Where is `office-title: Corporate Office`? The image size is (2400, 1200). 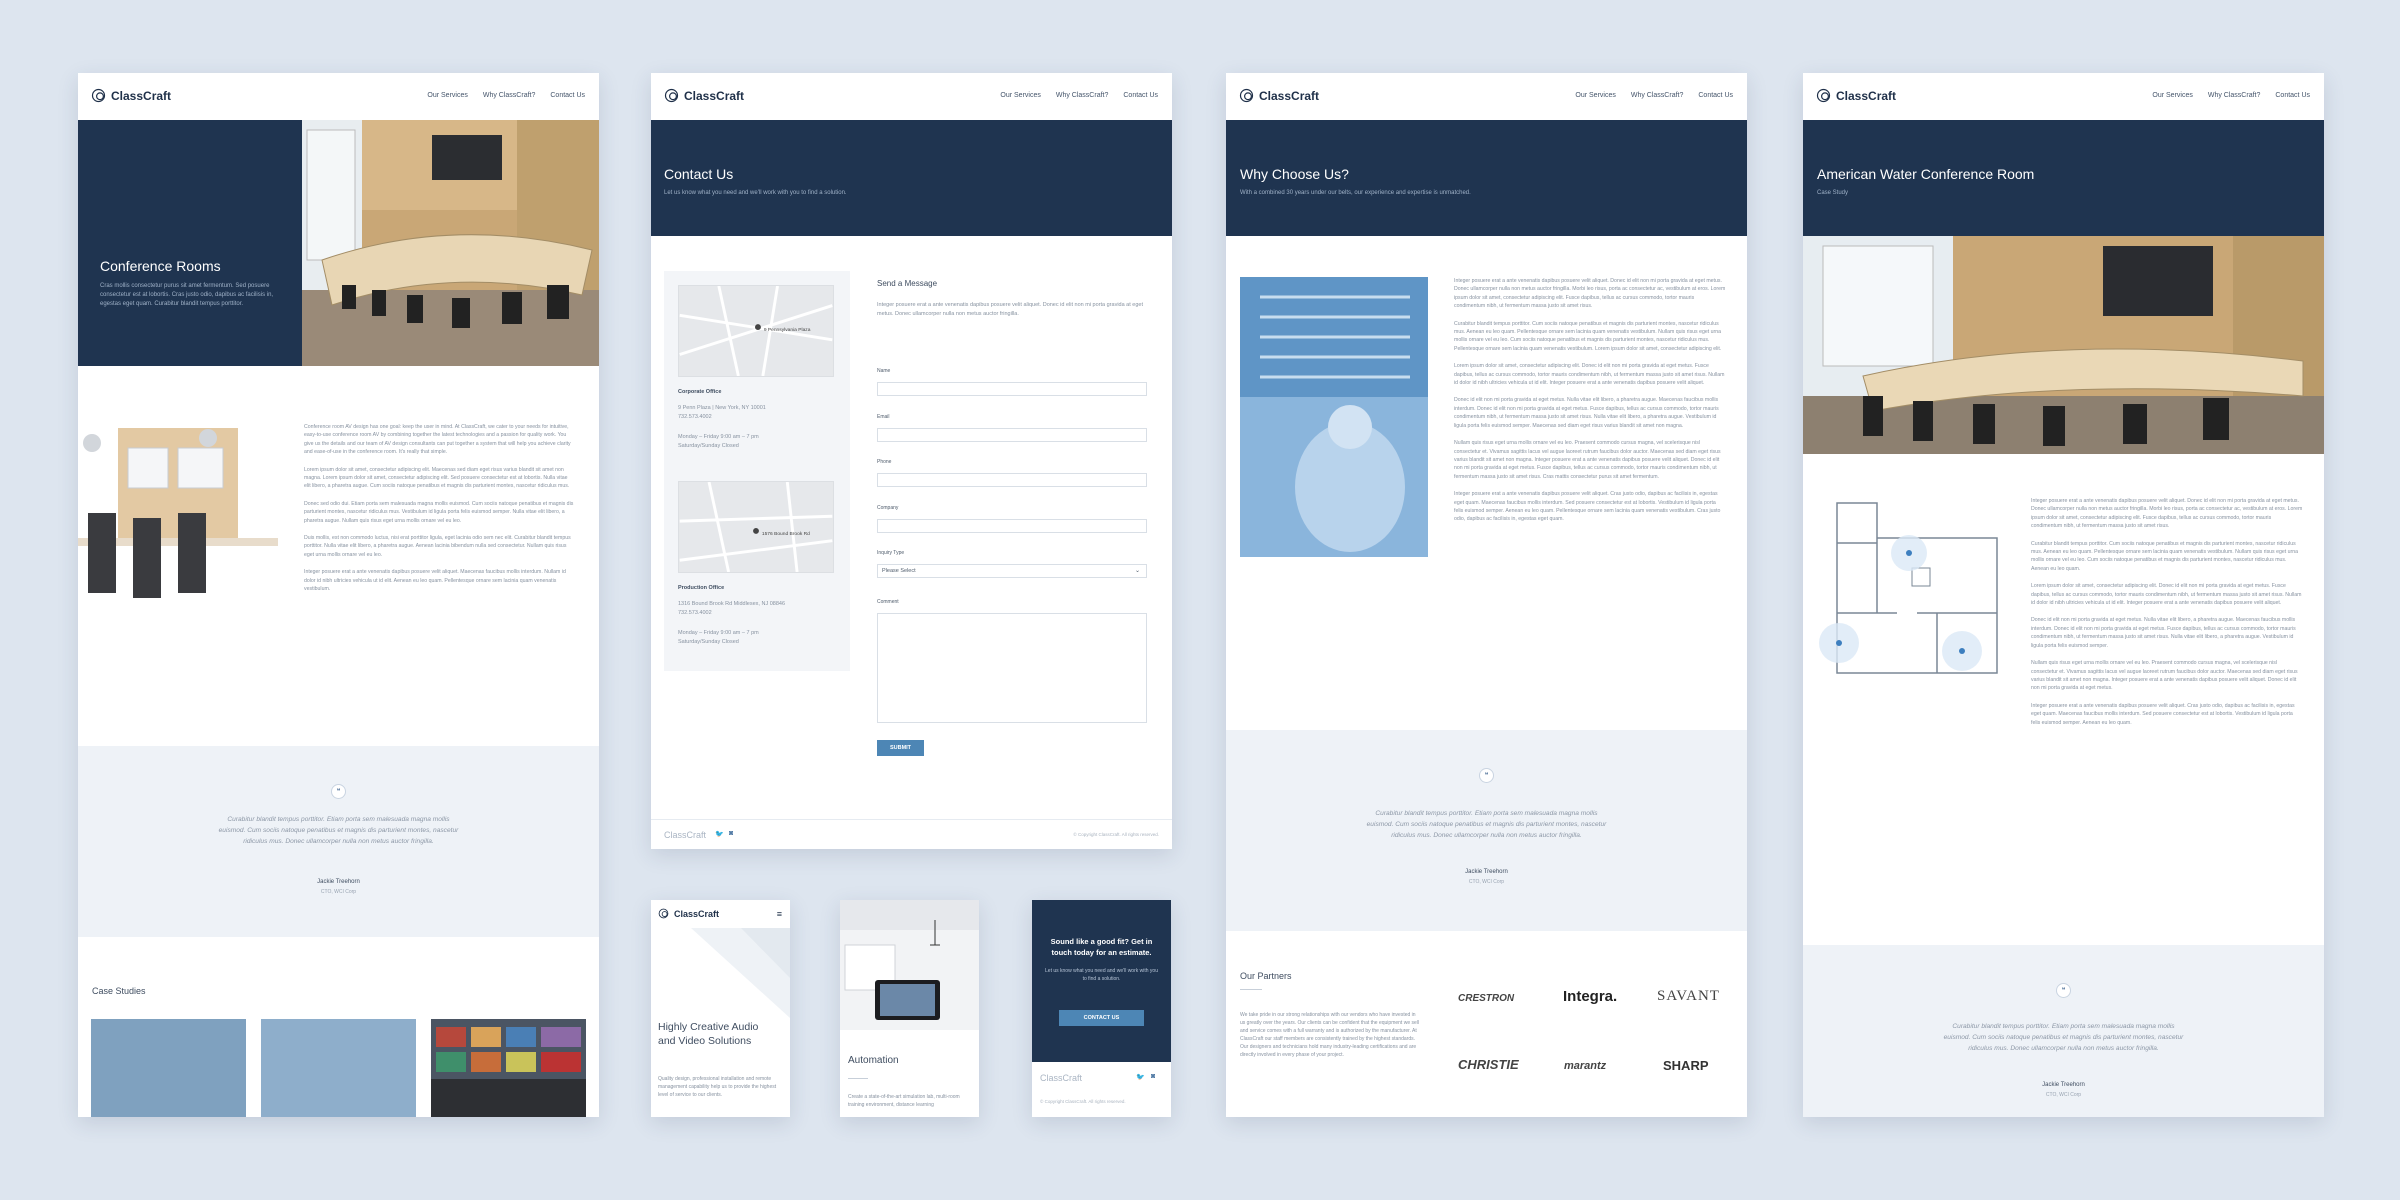 office-title: Corporate Office is located at coordinates (700, 392).